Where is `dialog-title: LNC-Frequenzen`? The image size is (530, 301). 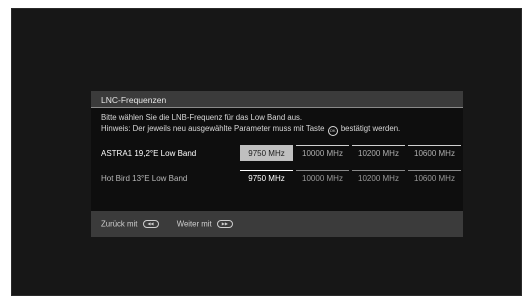
dialog-title: LNC-Frequenzen is located at coordinates (134, 100).